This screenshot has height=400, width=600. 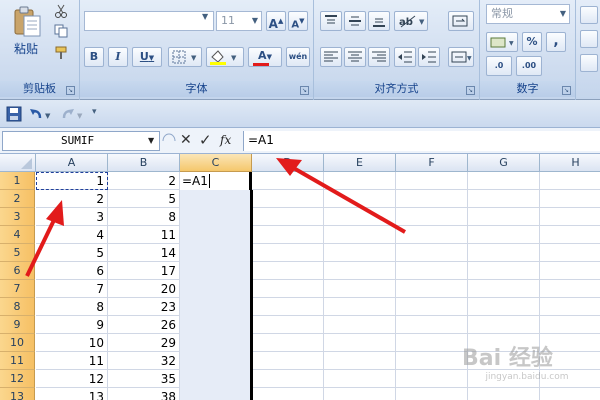 What do you see at coordinates (507, 358) in the screenshot?
I see `watermark-brand: Bai 经验` at bounding box center [507, 358].